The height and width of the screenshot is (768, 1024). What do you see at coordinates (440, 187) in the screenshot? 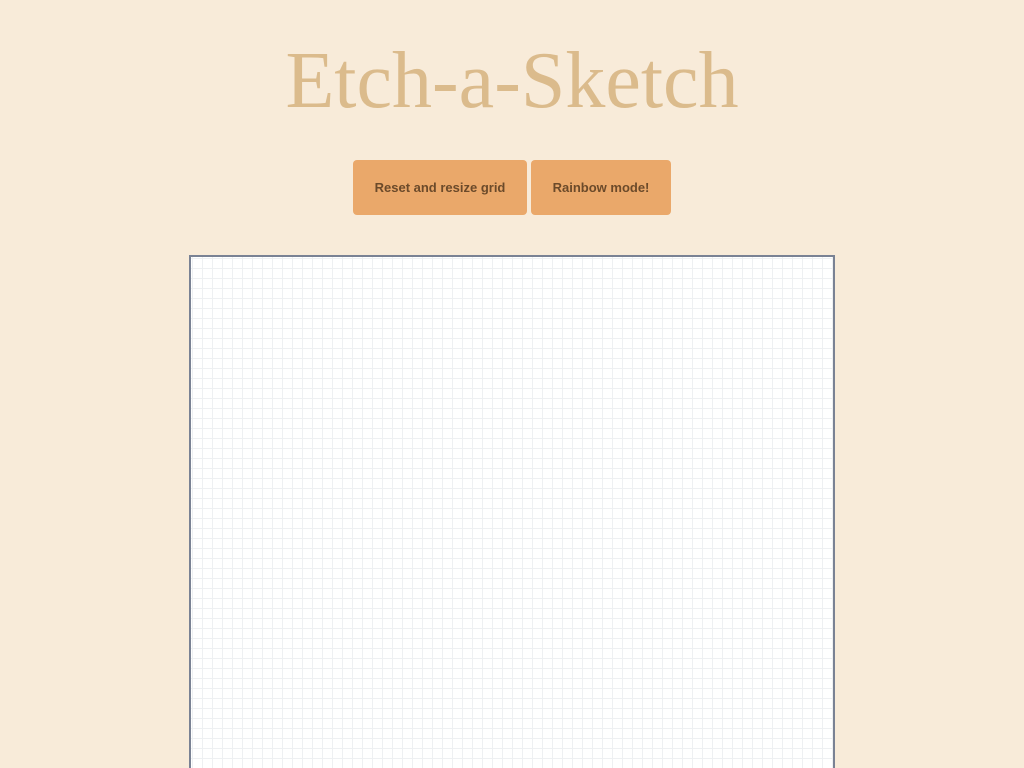
I see `reset-resize-grid-button: Reset and resize grid` at bounding box center [440, 187].